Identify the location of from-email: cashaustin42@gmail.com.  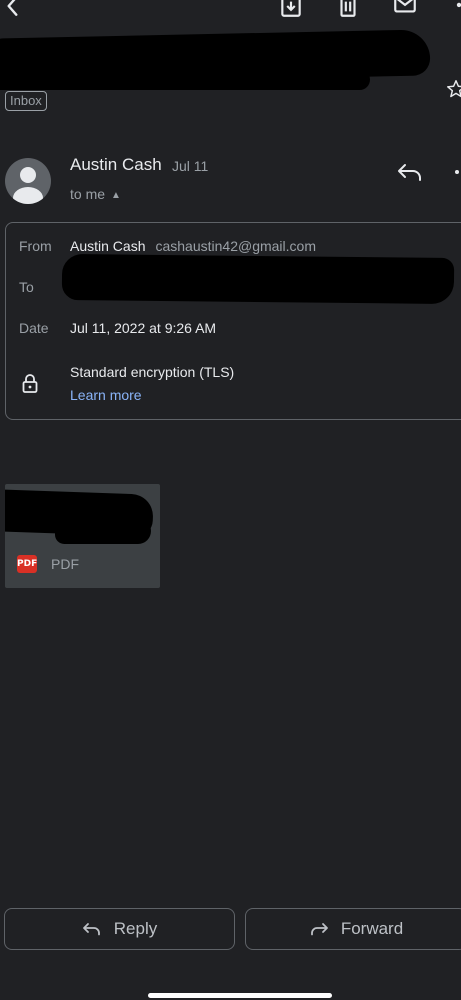
(235, 246).